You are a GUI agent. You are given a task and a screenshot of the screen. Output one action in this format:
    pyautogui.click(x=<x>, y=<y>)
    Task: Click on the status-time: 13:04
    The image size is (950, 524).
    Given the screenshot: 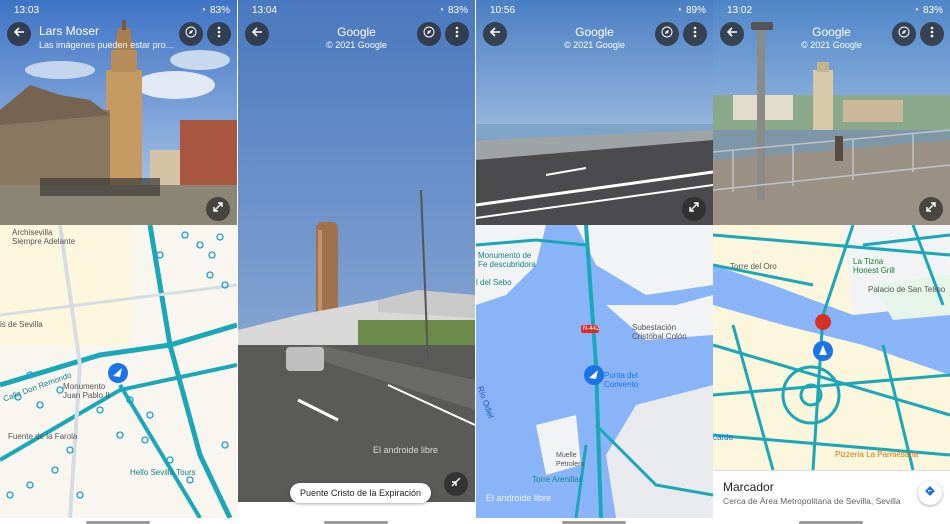 What is the action you would take?
    pyautogui.click(x=265, y=10)
    